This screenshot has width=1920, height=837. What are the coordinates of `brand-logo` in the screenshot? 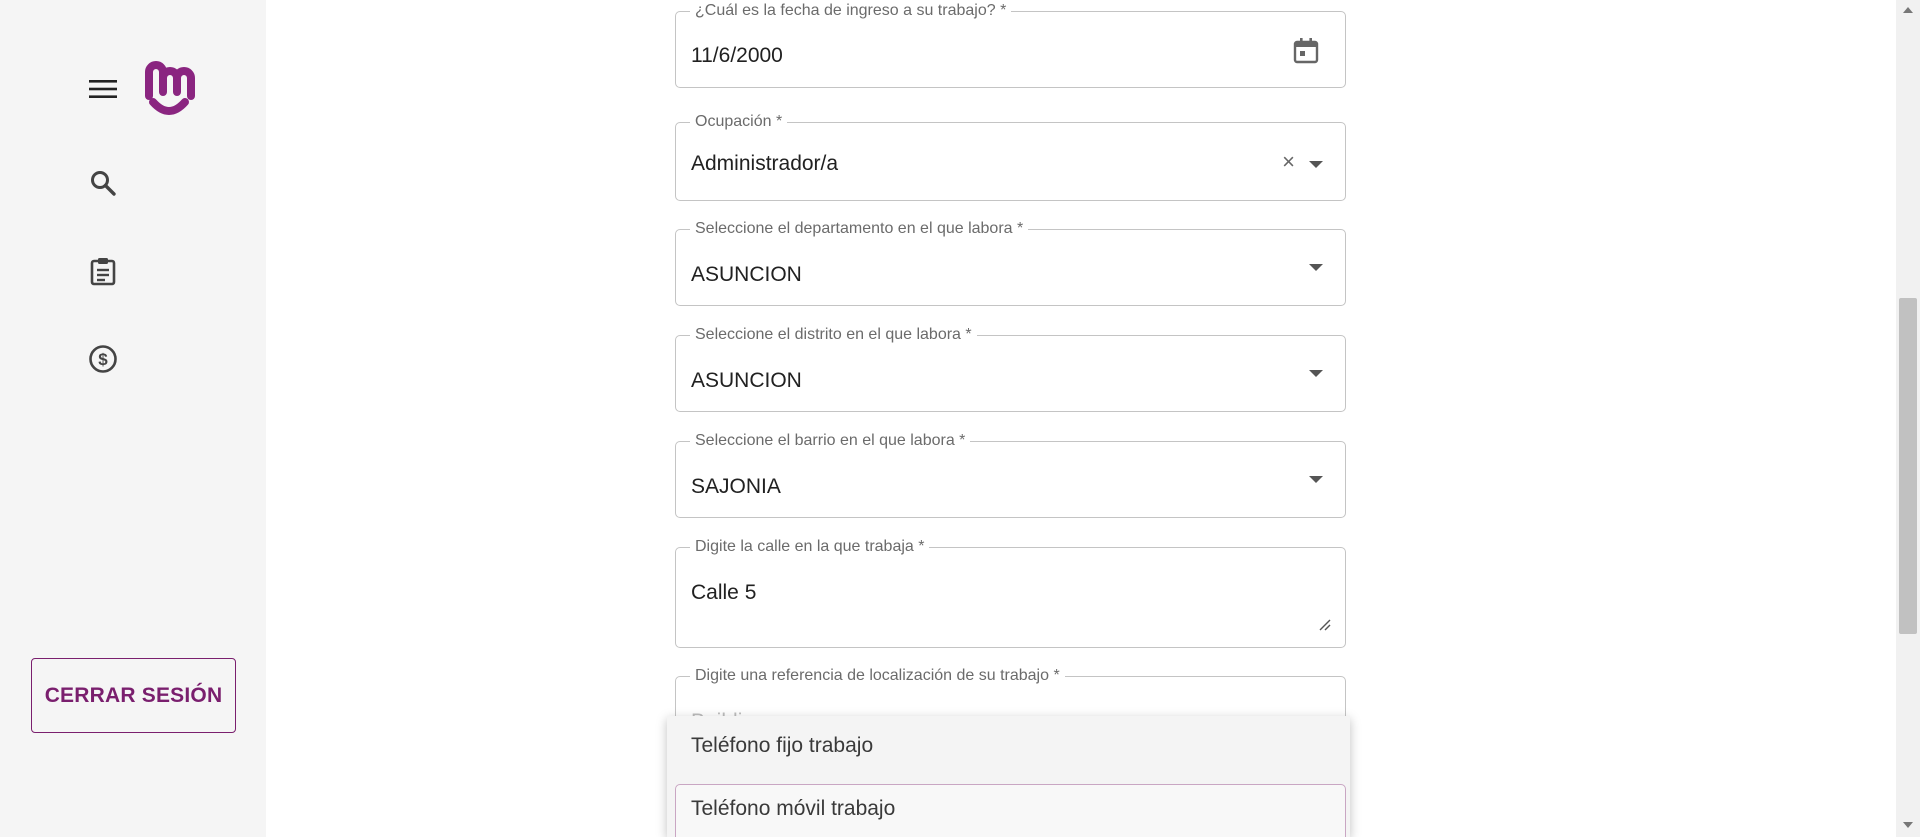 It's located at (169, 89).